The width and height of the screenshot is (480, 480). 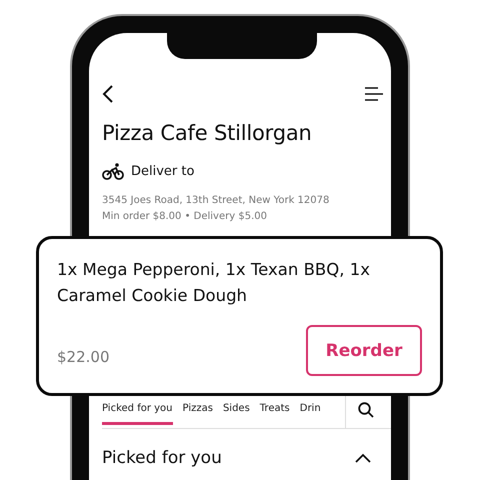 What do you see at coordinates (214, 283) in the screenshot?
I see `order-items: 1x Mega Pepperoni, 1x Texan BBQ, 1x Caramel Cookie Dough` at bounding box center [214, 283].